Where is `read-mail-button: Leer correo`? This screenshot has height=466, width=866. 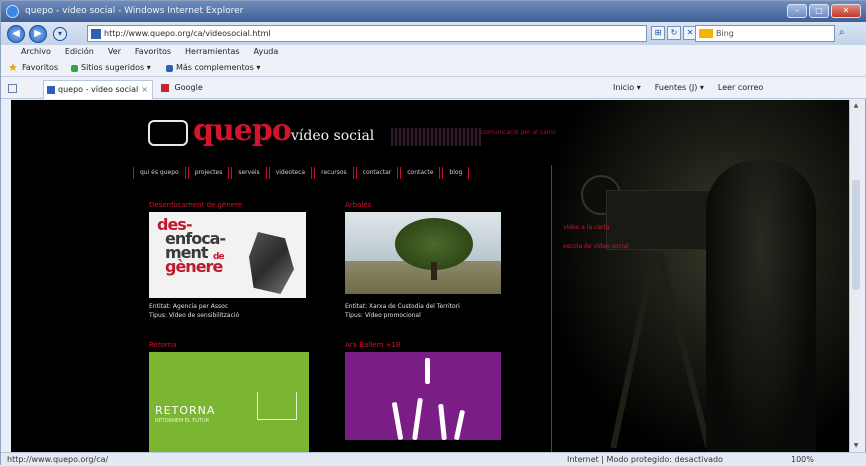 read-mail-button: Leer correo is located at coordinates (740, 88).